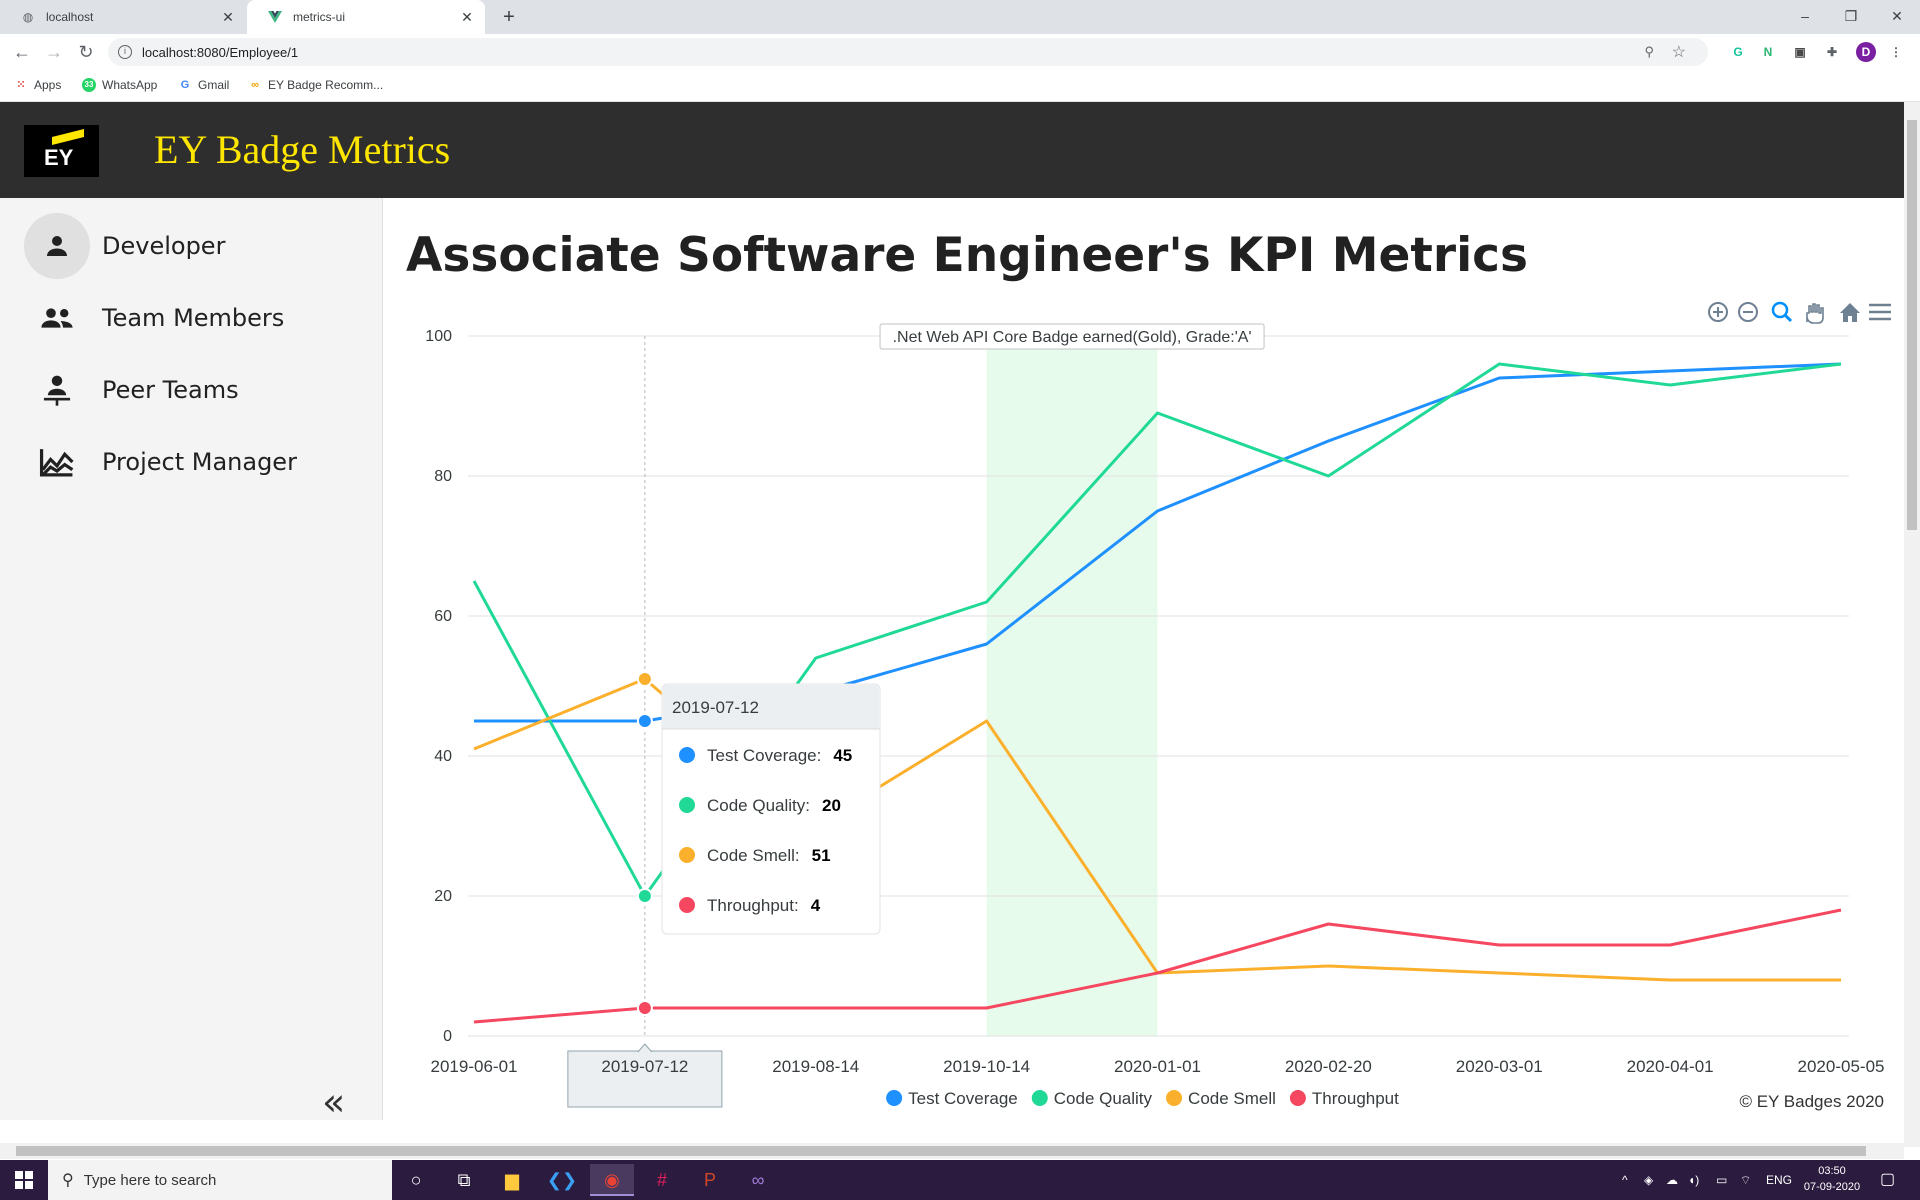  I want to click on taskbar-search-field: ⚲ Type here to search, so click(220, 1180).